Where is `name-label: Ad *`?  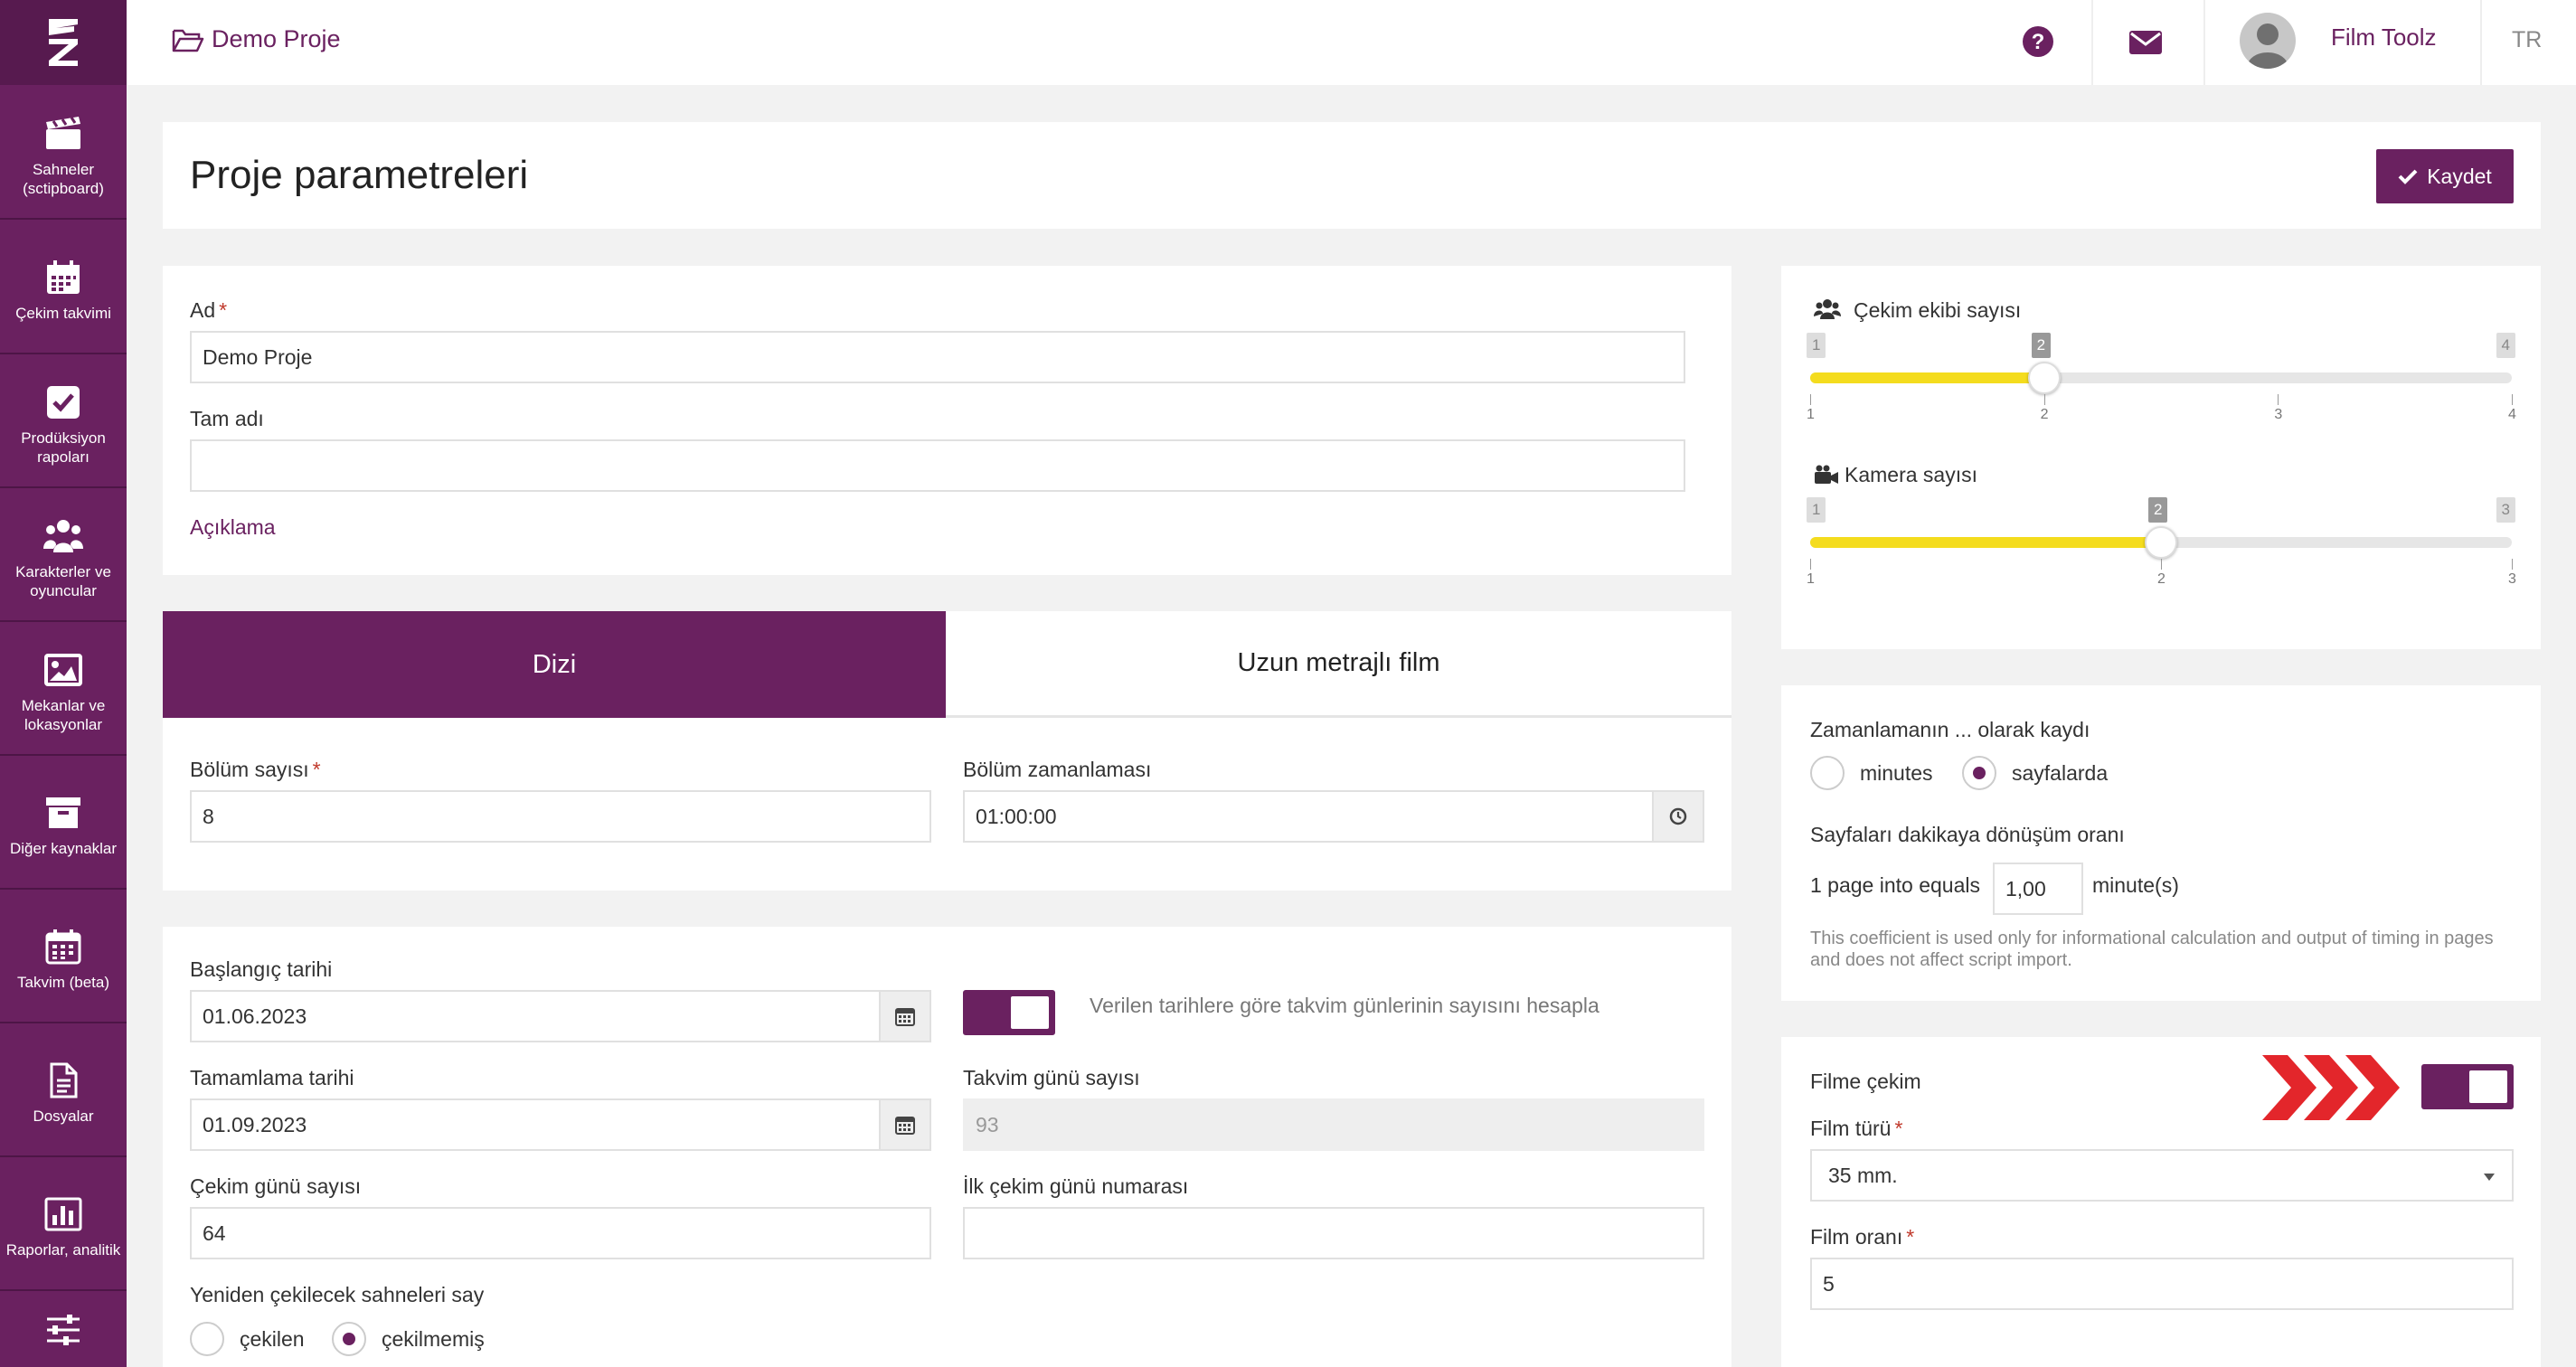 name-label: Ad * is located at coordinates (209, 310).